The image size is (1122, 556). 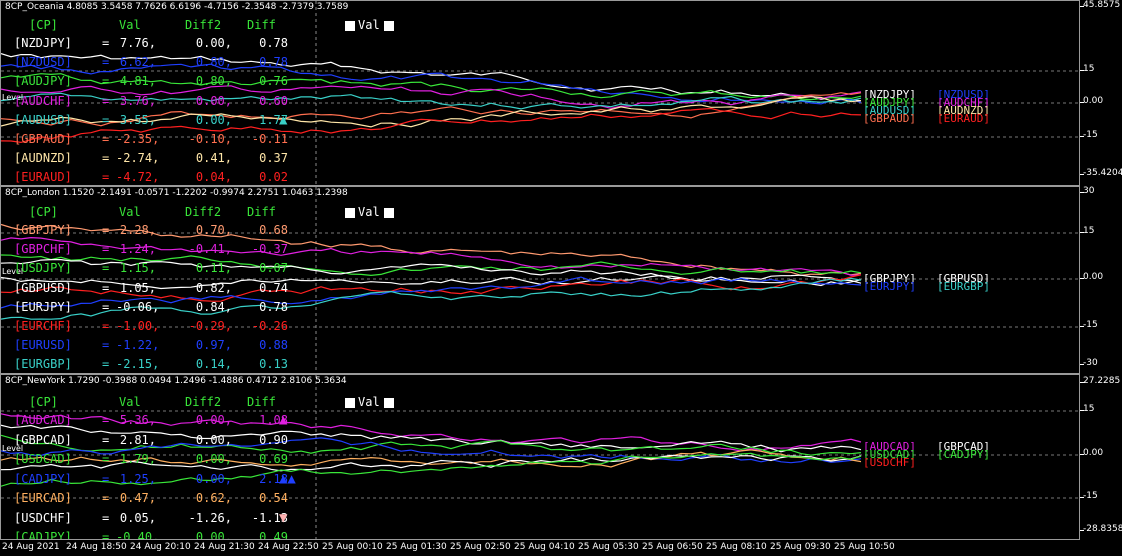 I want to click on up-arrow-icon: ▲, so click(x=283, y=119).